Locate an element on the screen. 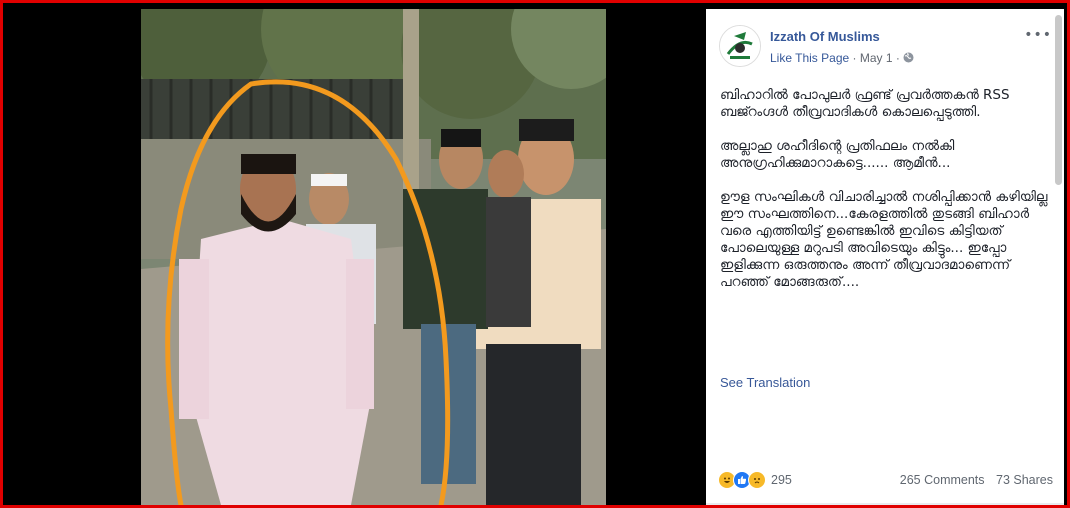  reaction-count: 295 is located at coordinates (781, 480).